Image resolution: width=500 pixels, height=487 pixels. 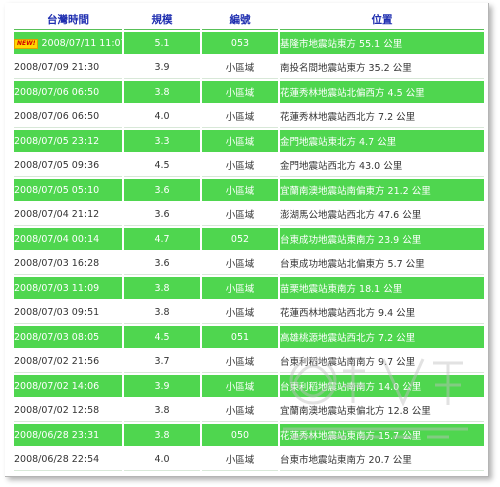 I want to click on cell-time: 2008/07/04 00:14, so click(x=68, y=239).